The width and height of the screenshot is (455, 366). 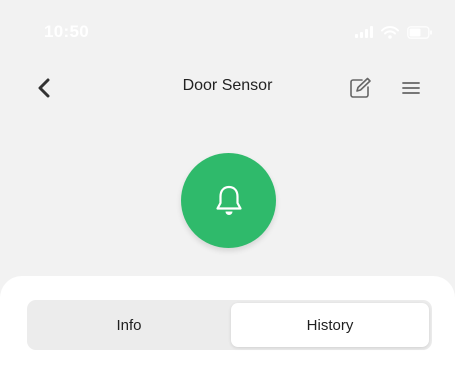 I want to click on status-icons, so click(x=394, y=32).